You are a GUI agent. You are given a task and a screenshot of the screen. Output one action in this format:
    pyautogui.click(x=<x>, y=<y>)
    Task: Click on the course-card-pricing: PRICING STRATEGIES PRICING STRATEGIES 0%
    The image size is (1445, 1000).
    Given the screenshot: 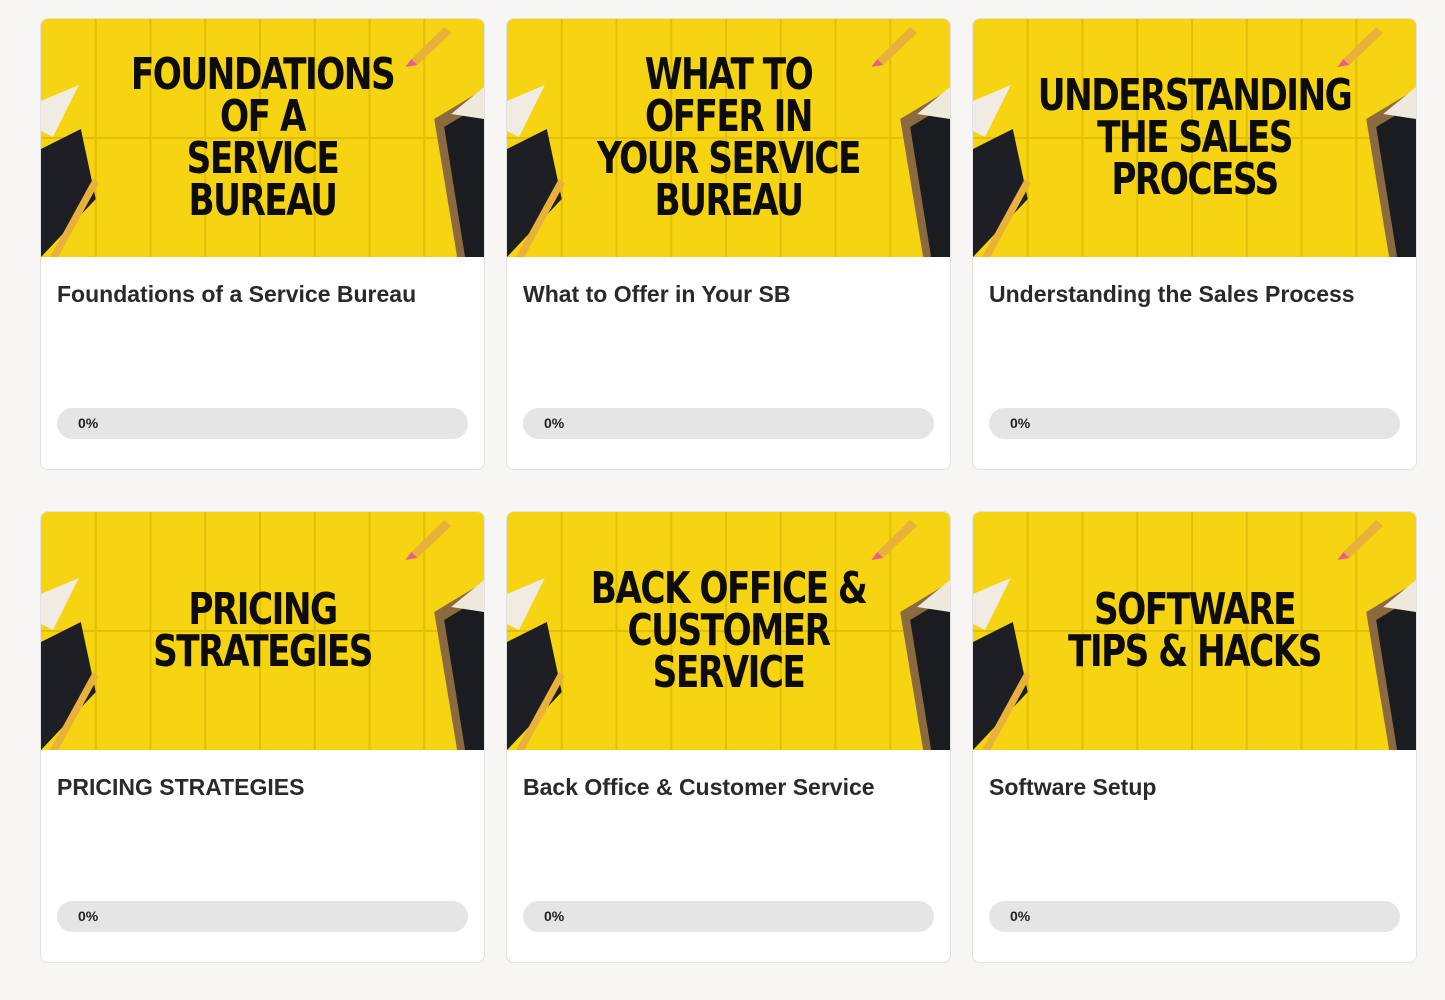 What is the action you would take?
    pyautogui.click(x=262, y=737)
    